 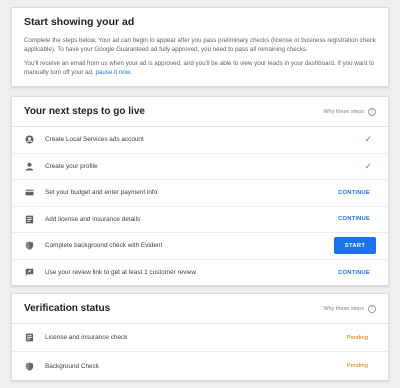 I want to click on step-label: Create your profile, so click(x=71, y=166).